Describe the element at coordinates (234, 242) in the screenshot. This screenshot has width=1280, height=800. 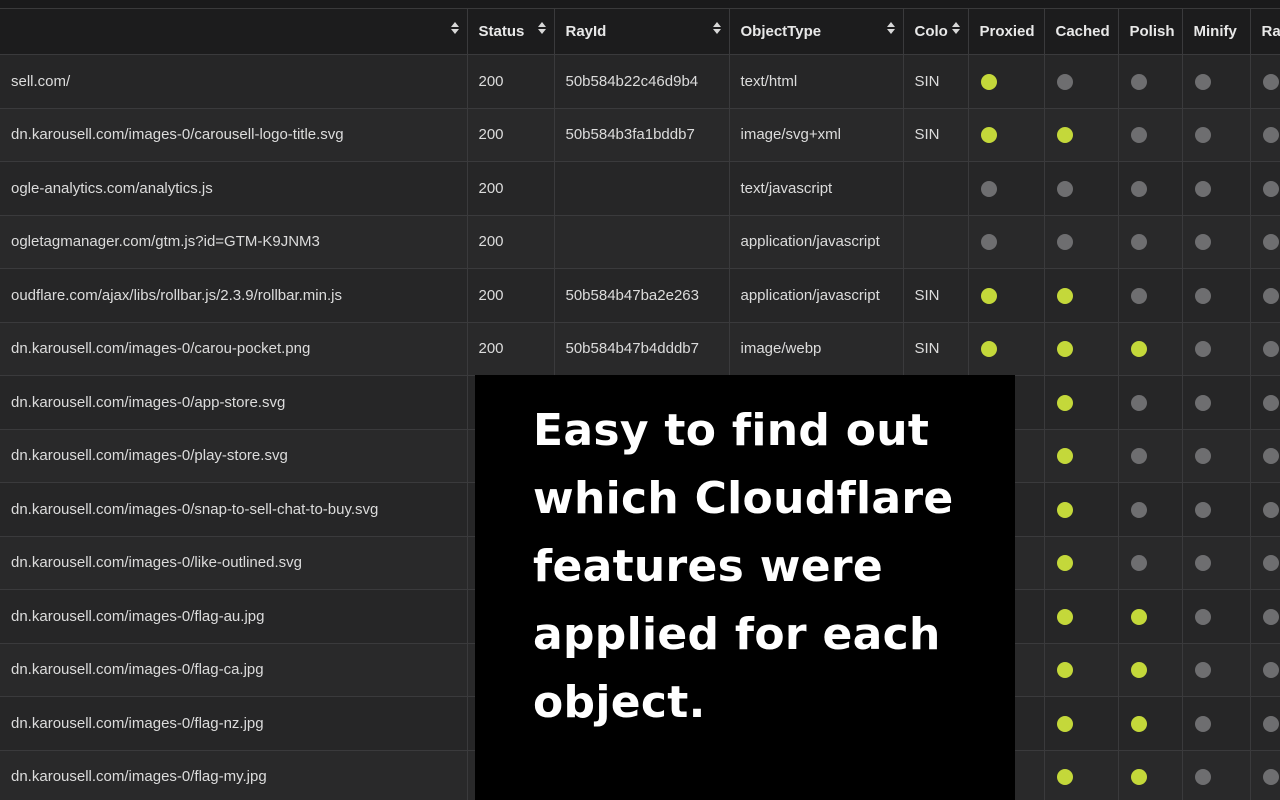
I see `url-cell: ogletagmanager.com/gtm.js?id=GTM-K9JNM3` at that location.